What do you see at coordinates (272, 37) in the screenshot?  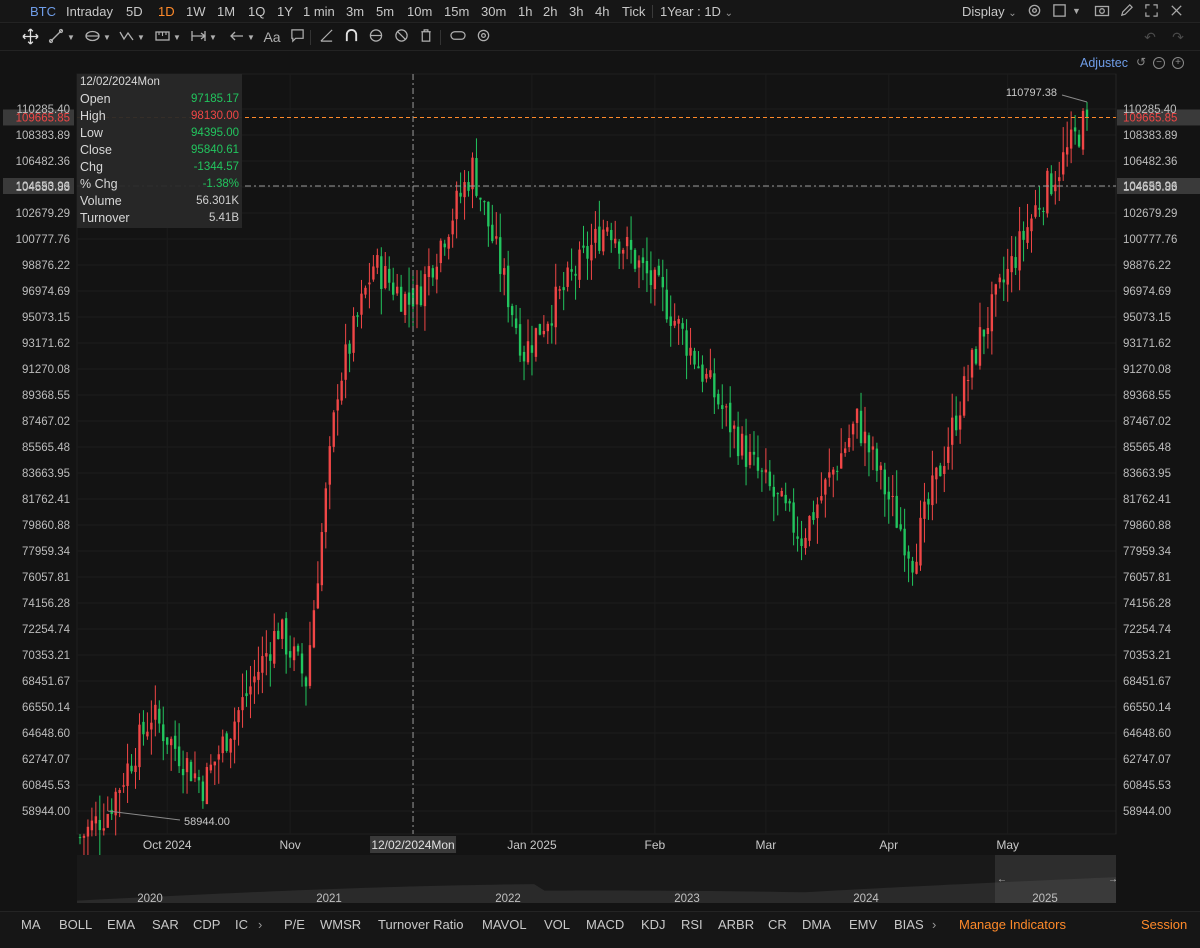 I see `text-icon: Aa` at bounding box center [272, 37].